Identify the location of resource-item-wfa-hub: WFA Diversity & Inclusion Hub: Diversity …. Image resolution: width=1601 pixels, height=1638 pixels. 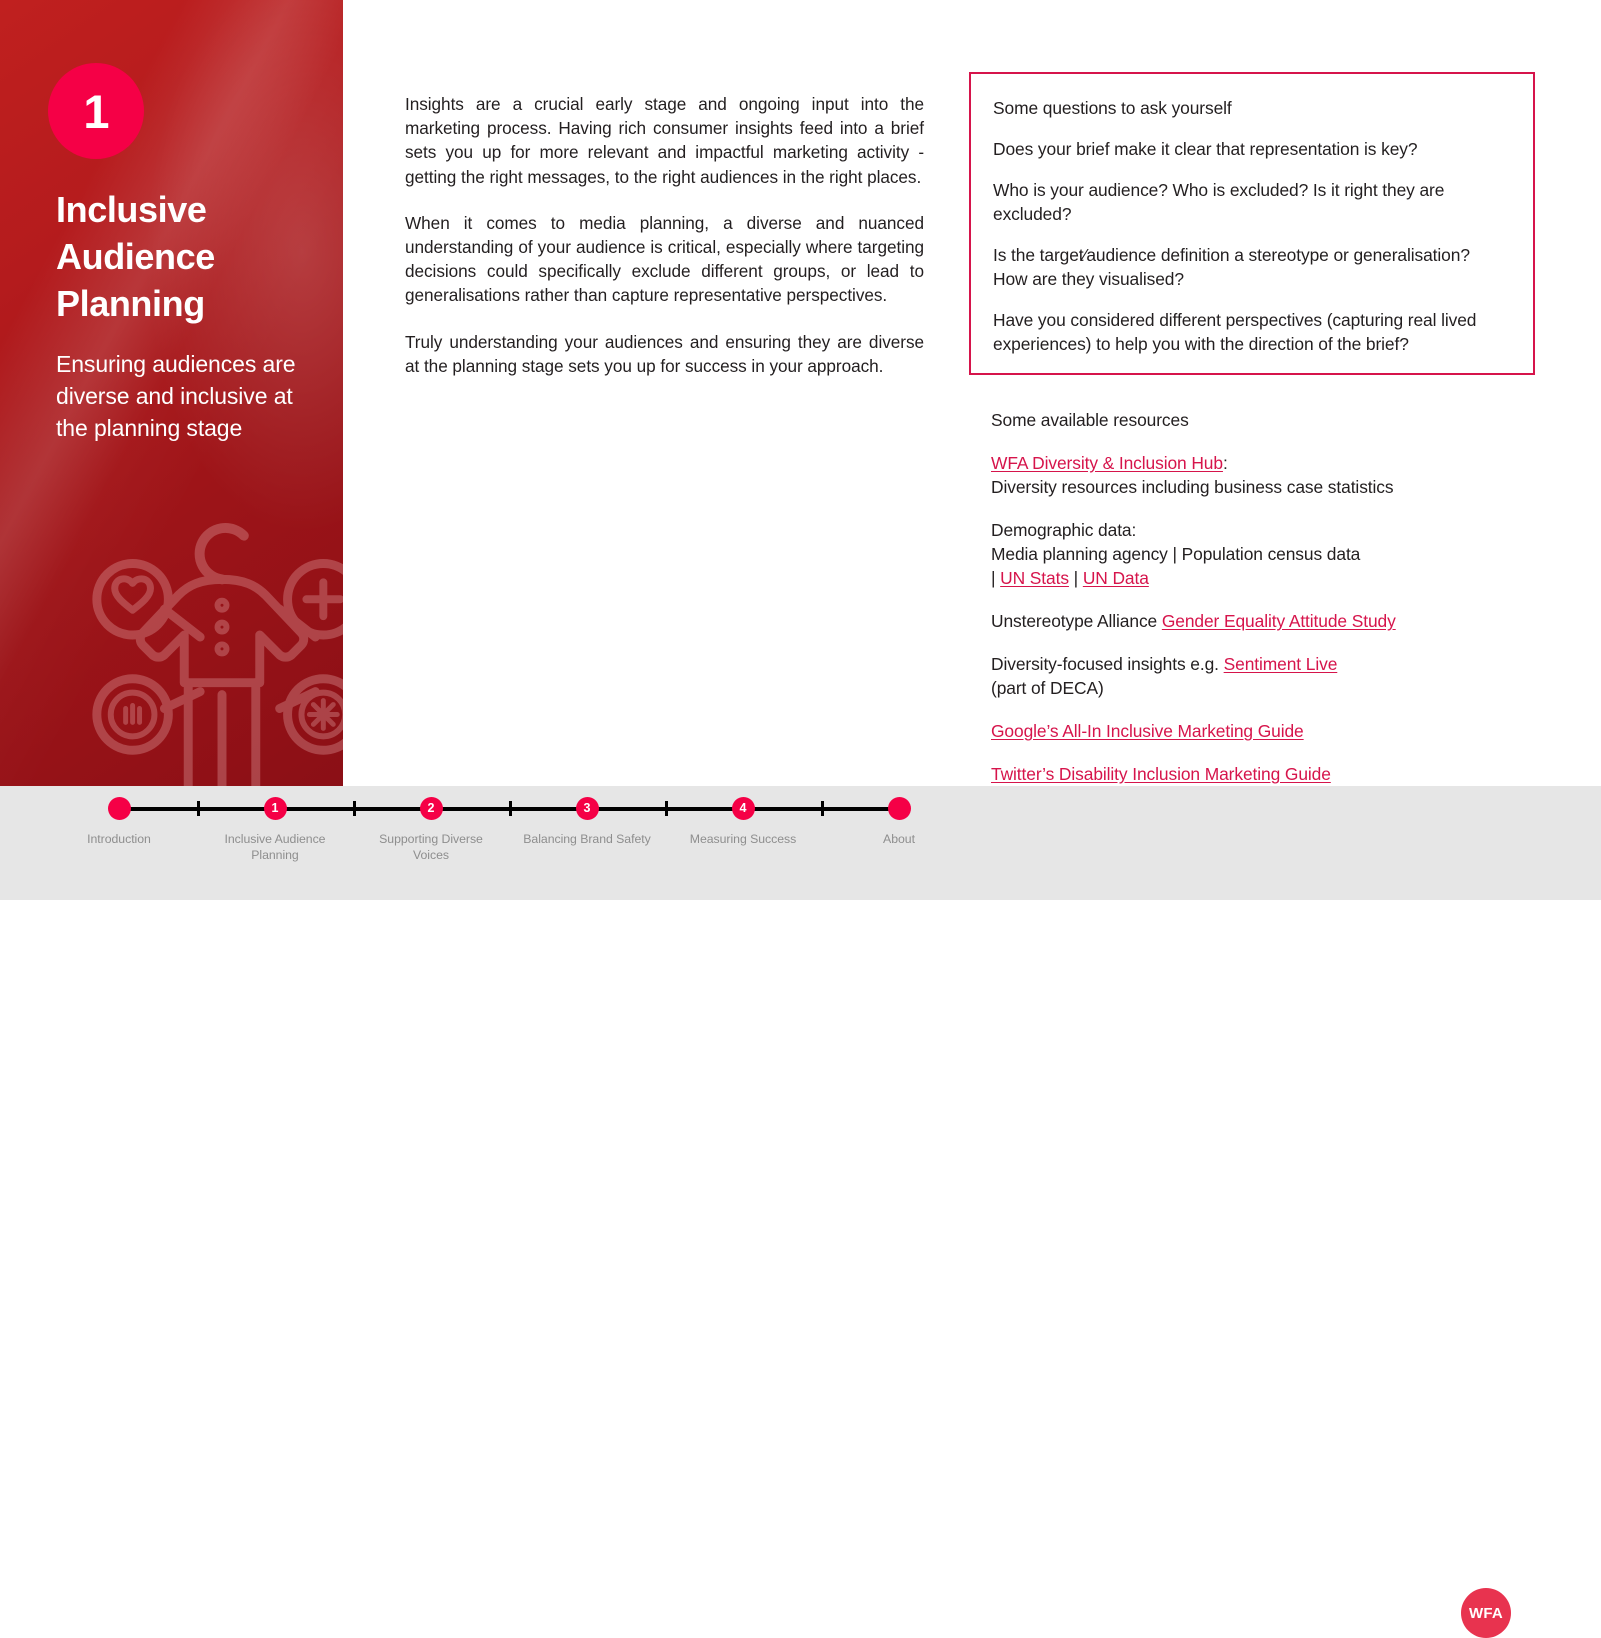
(1268, 475).